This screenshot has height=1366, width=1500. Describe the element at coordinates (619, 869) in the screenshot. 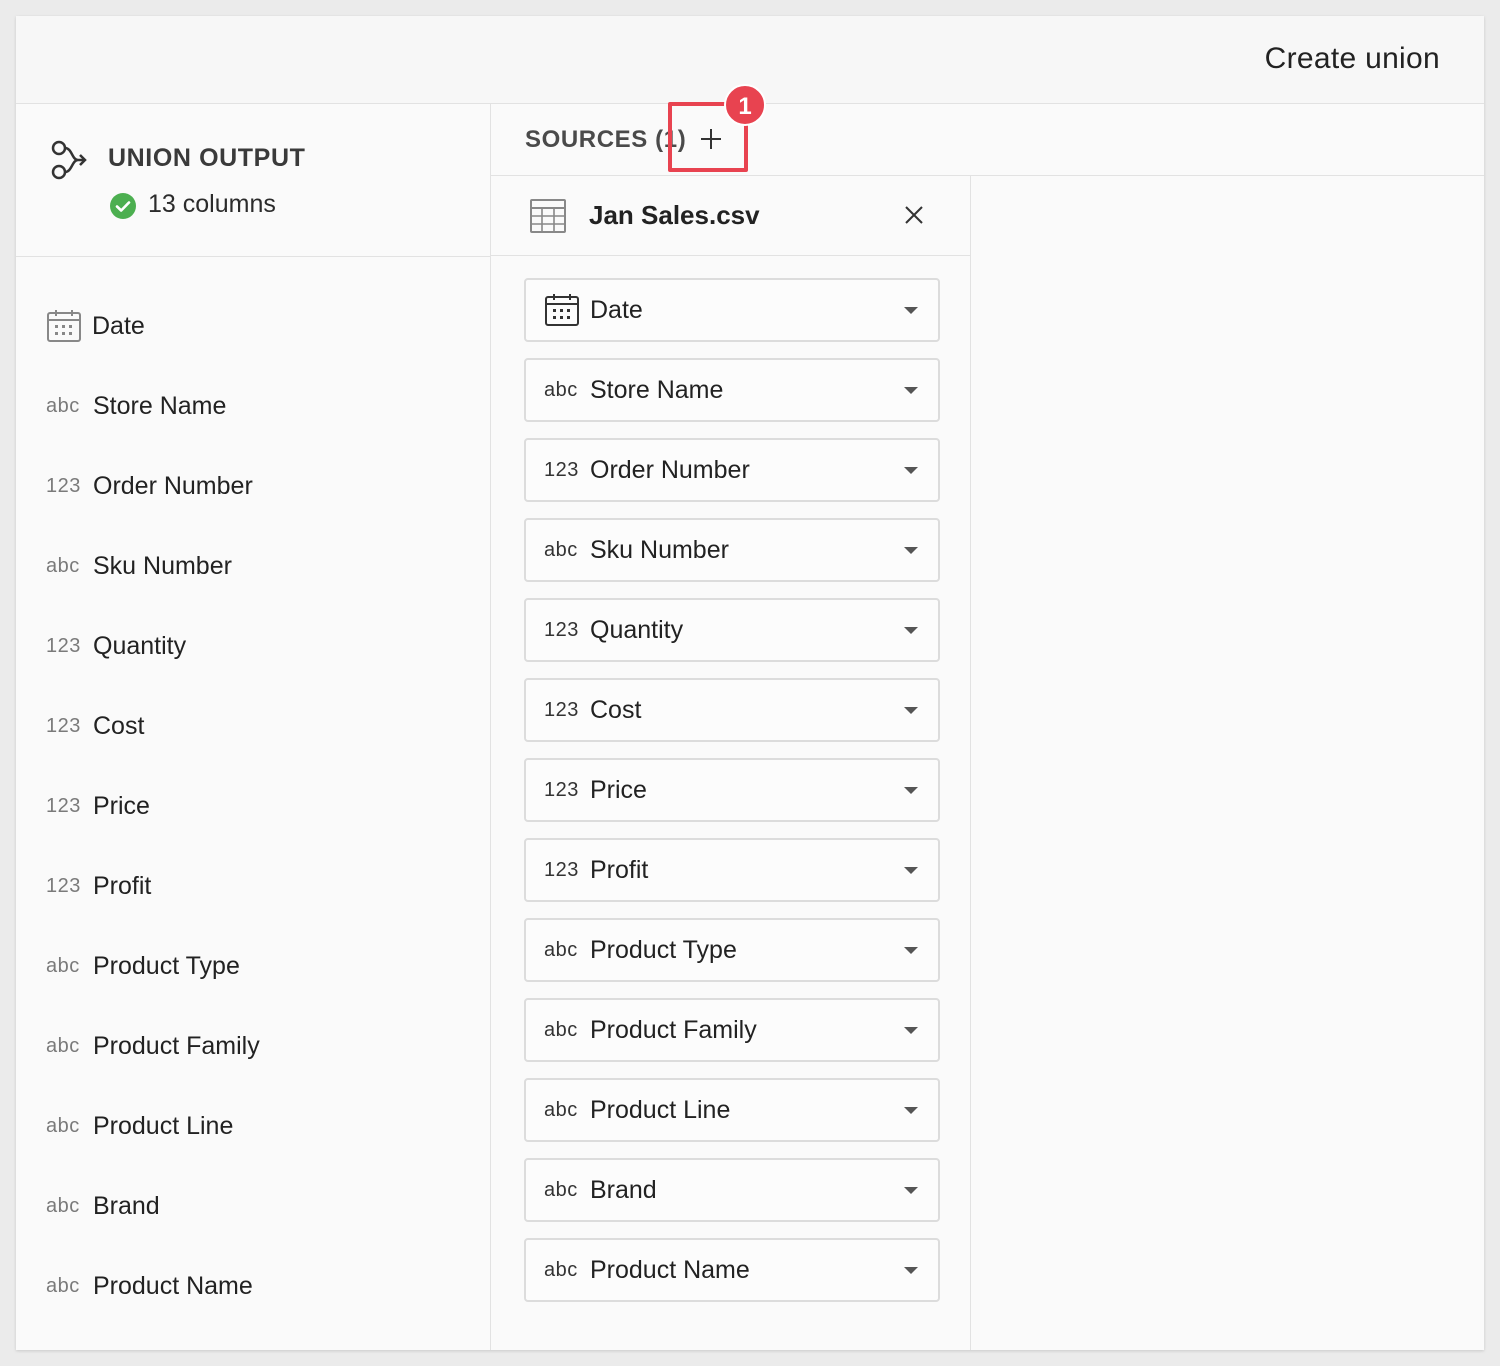

I see `mapping-column-name: Profit` at that location.